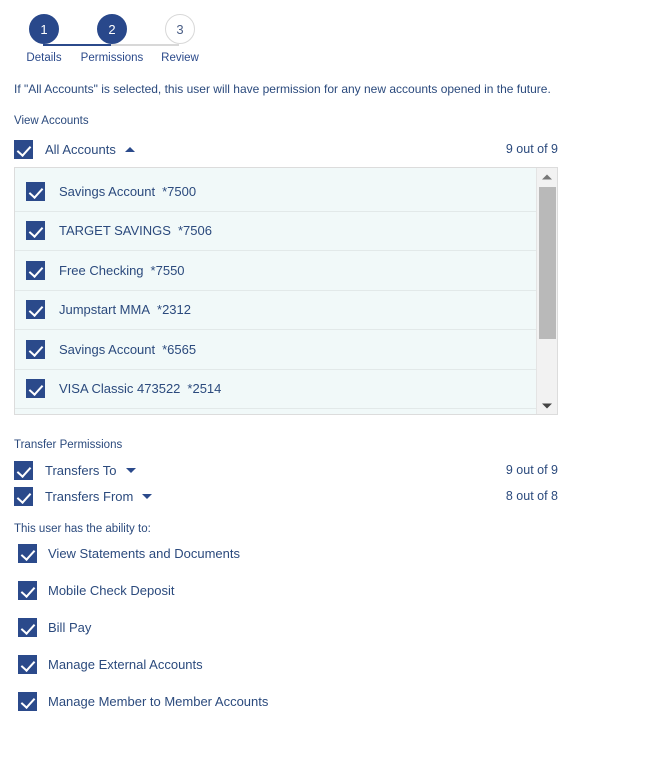 This screenshot has height=761, width=650. I want to click on table-row: Free Checking *7550, so click(275, 271).